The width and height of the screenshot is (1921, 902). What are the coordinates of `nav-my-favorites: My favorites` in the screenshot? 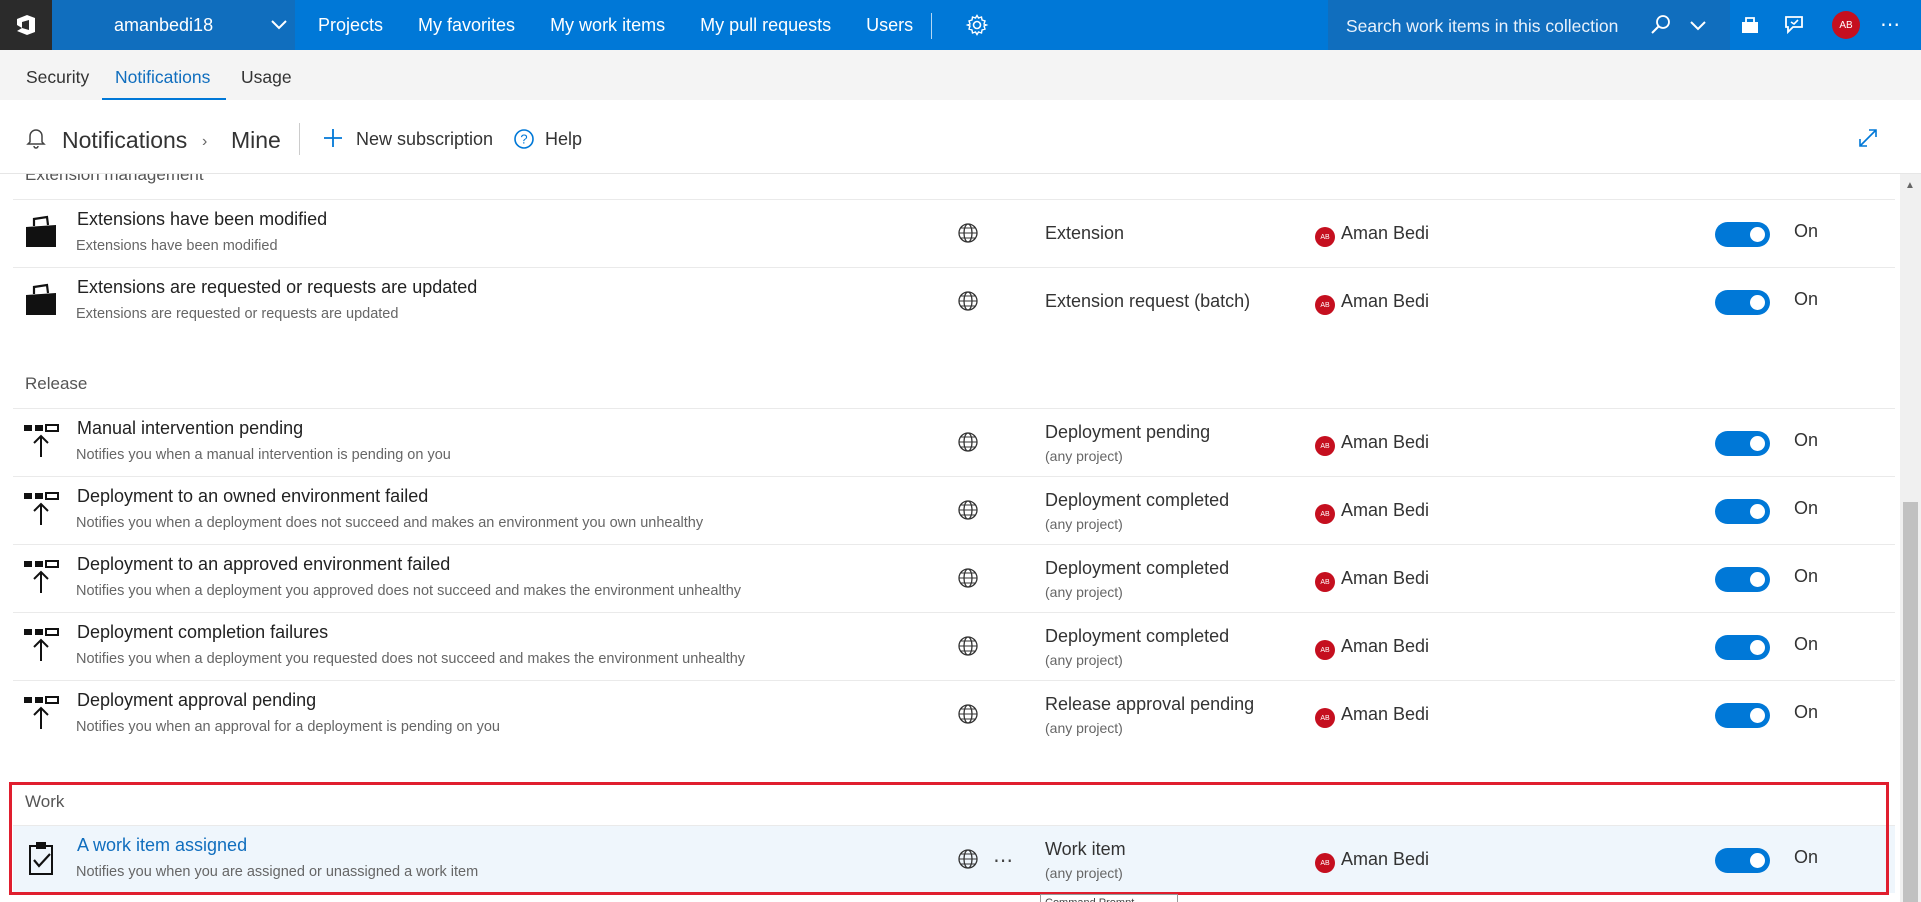 It's located at (466, 25).